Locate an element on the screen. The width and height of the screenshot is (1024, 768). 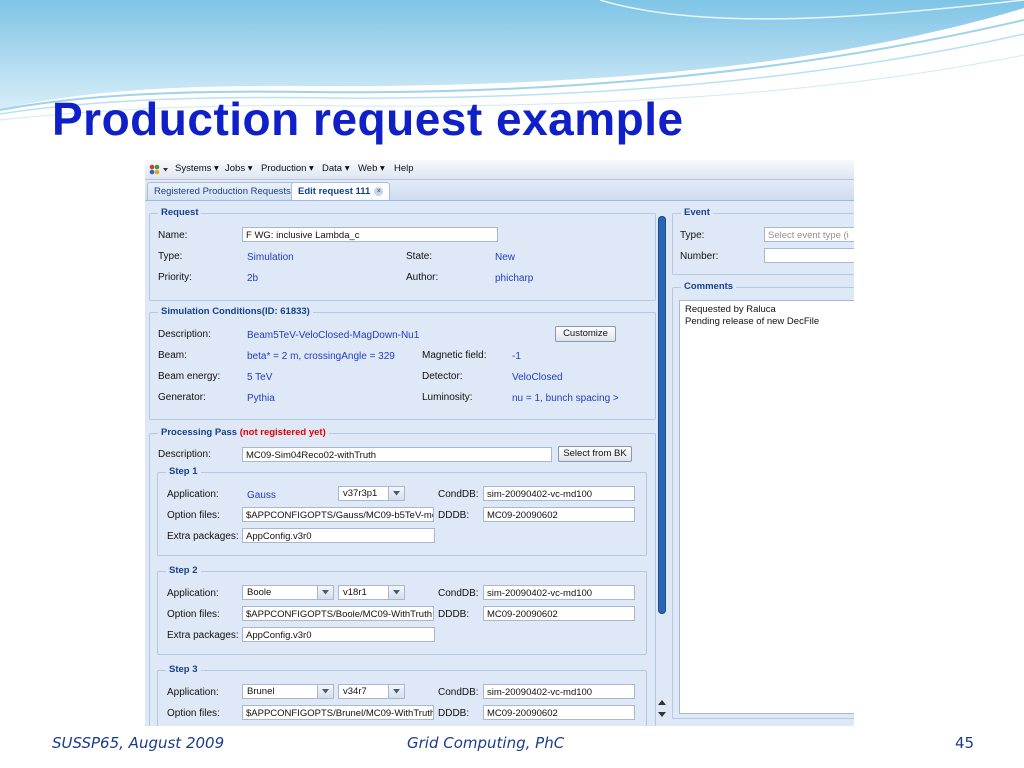
magnetic-field-label: Magnetic field: is located at coordinates (454, 355).